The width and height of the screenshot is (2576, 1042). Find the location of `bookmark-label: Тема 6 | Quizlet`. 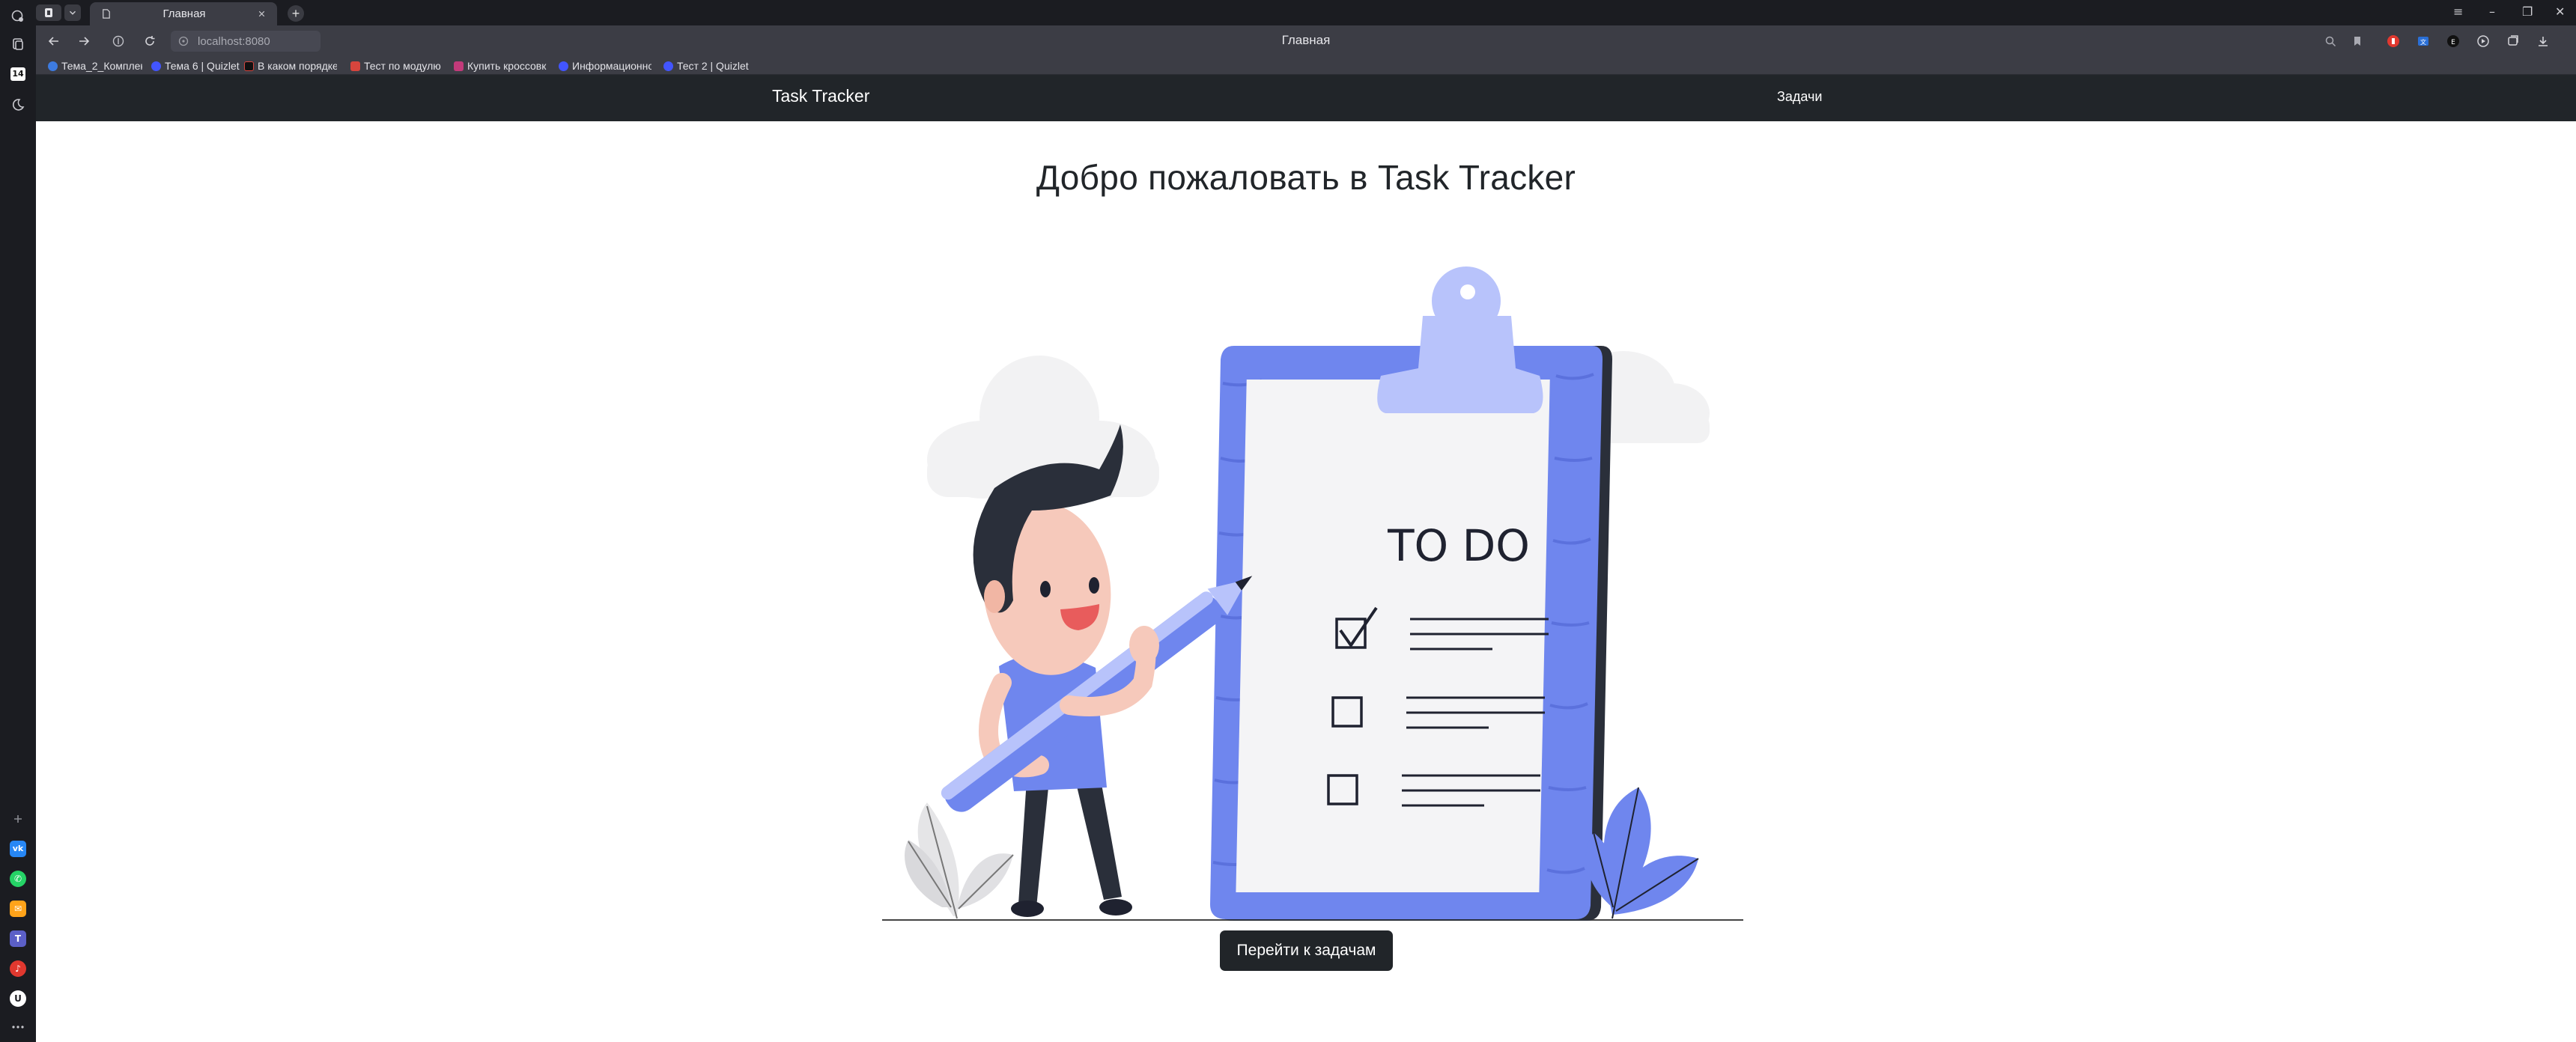

bookmark-label: Тема 6 | Quizlet is located at coordinates (202, 66).